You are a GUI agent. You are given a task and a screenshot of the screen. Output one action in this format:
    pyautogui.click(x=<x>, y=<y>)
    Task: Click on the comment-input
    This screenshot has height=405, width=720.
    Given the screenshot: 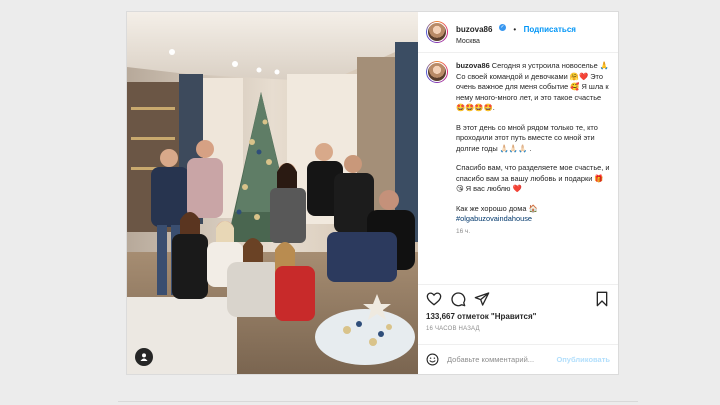 What is the action you would take?
    pyautogui.click(x=501, y=359)
    